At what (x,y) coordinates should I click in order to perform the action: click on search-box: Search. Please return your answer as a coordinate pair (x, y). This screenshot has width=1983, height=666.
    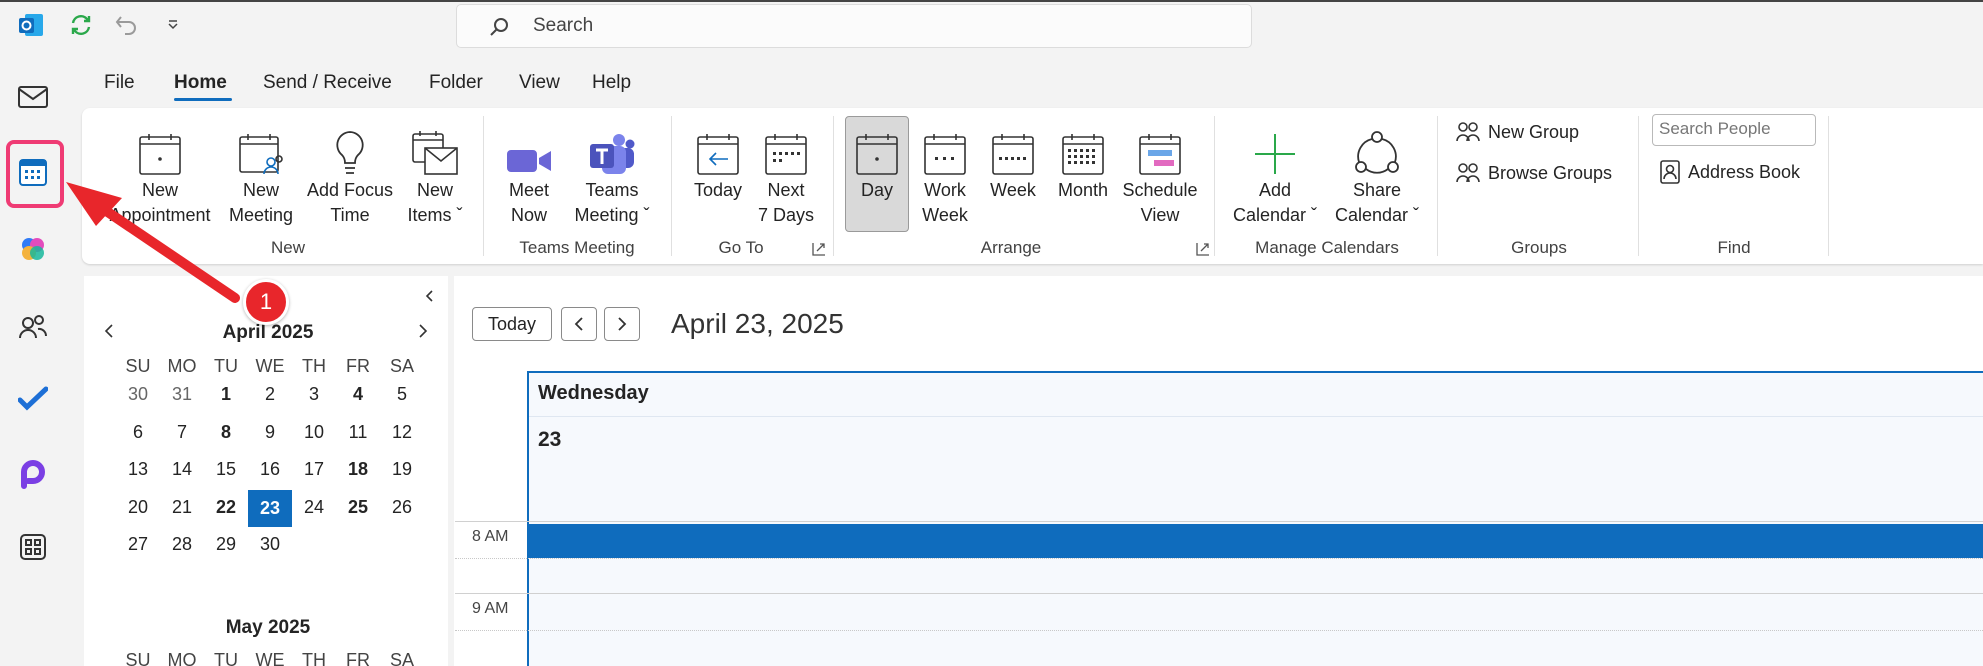
    Looking at the image, I should click on (854, 26).